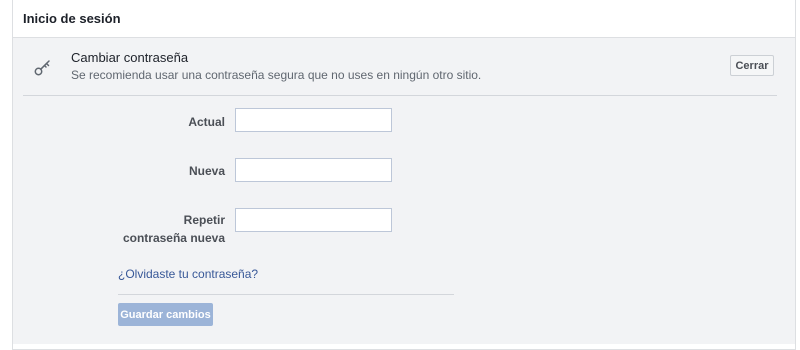  Describe the element at coordinates (752, 65) in the screenshot. I see `close-button: Cerrar` at that location.